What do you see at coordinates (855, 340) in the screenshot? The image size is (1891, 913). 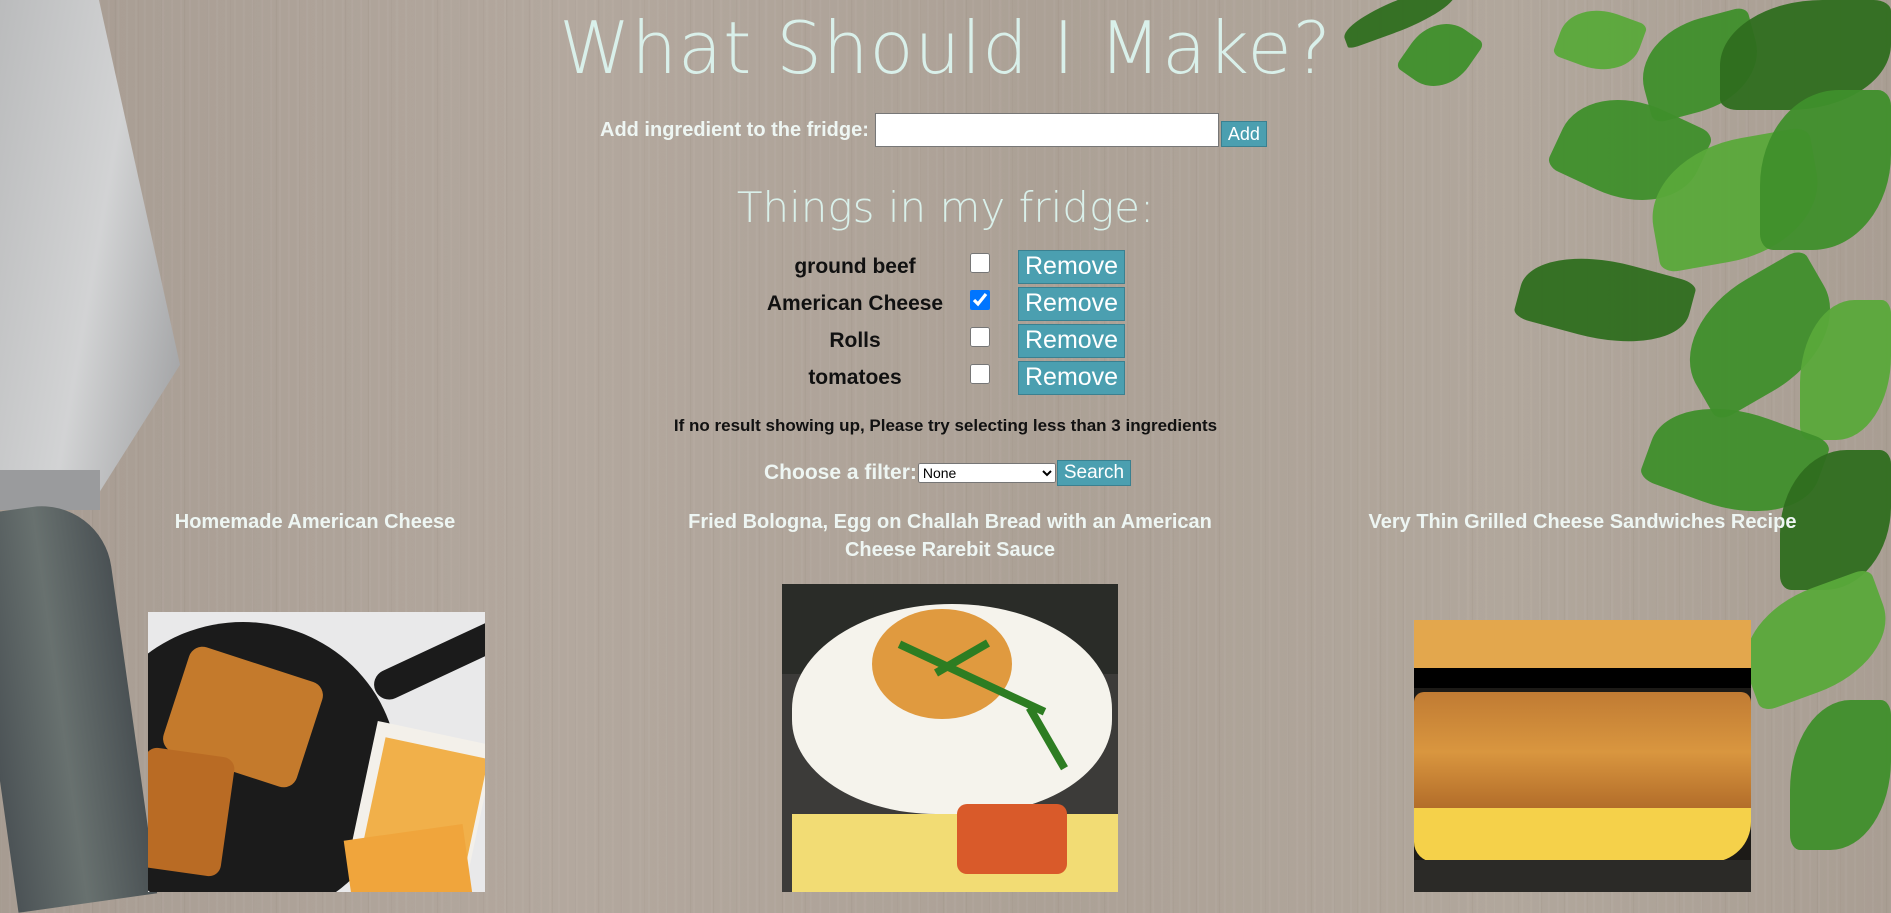 I see `ingredient-name: Rolls` at bounding box center [855, 340].